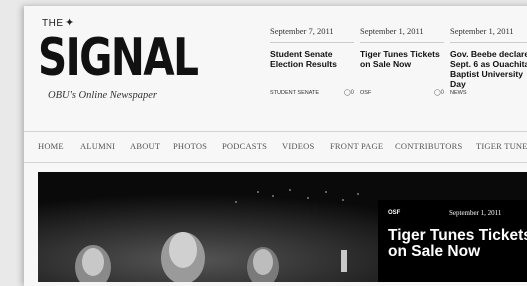 The image size is (527, 286). What do you see at coordinates (458, 93) in the screenshot?
I see `story-category: NEWS` at bounding box center [458, 93].